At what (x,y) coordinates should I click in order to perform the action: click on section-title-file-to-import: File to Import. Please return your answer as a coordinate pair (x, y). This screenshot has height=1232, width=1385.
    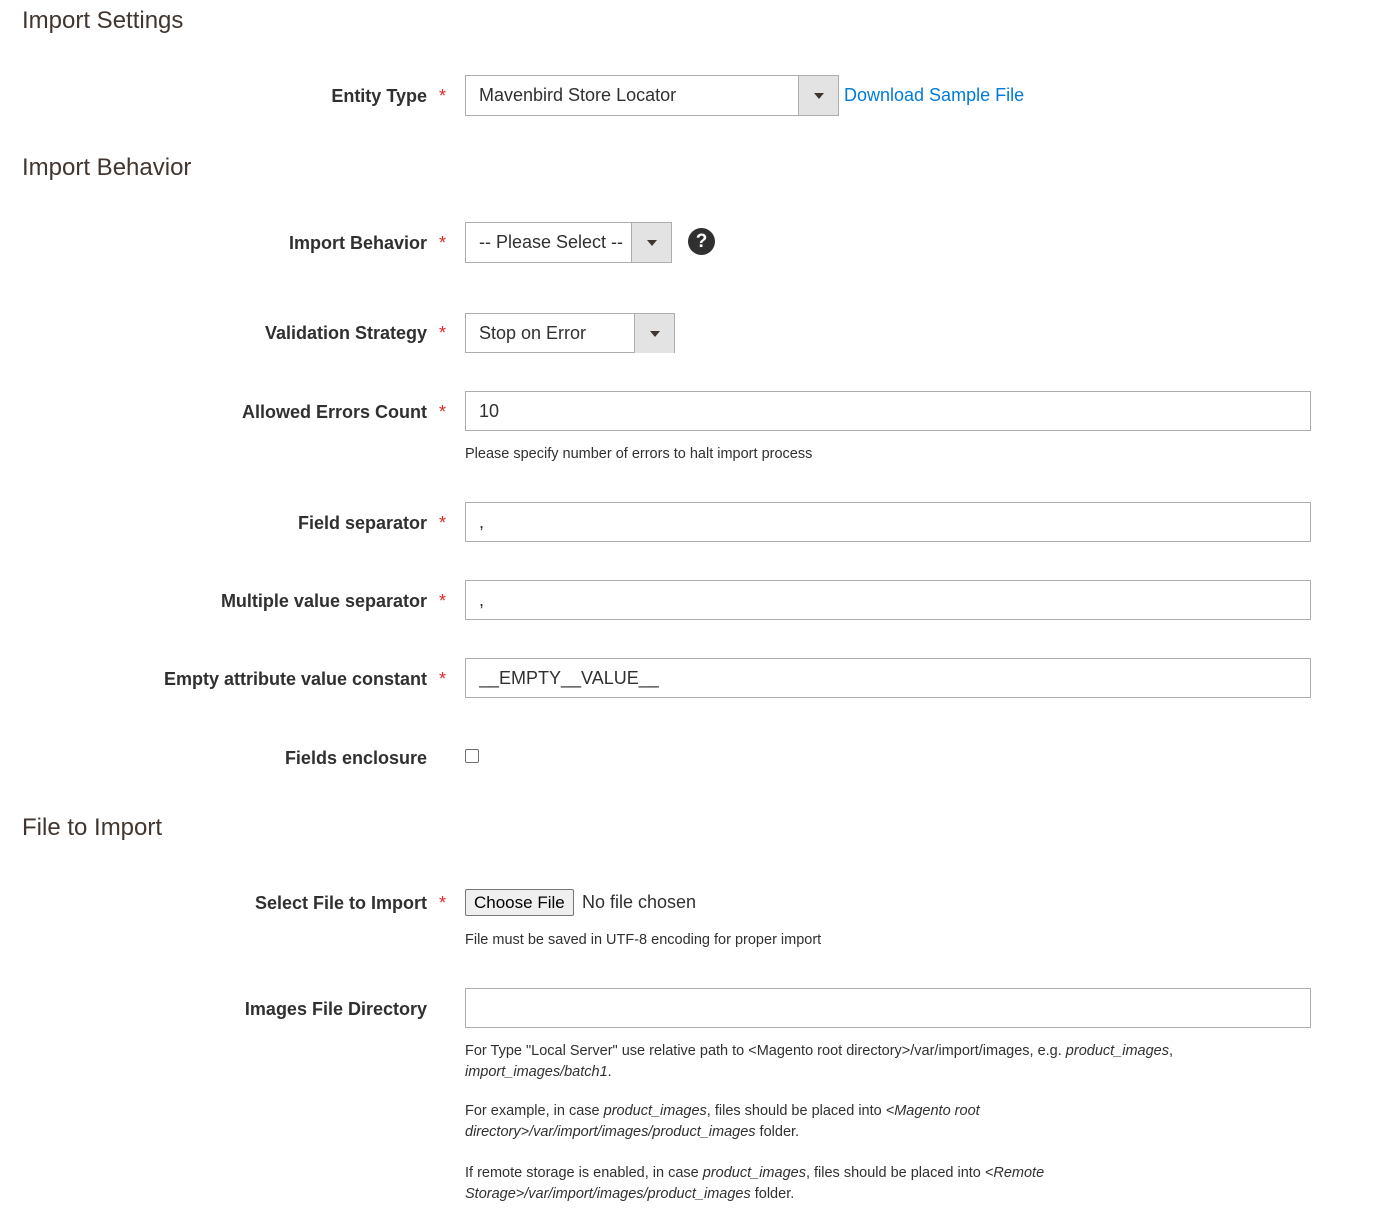
    Looking at the image, I should click on (92, 827).